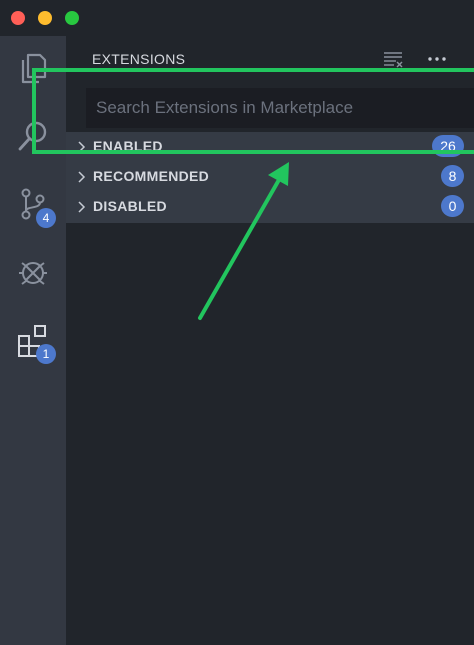  I want to click on activity-bar: 4 1, so click(33, 340).